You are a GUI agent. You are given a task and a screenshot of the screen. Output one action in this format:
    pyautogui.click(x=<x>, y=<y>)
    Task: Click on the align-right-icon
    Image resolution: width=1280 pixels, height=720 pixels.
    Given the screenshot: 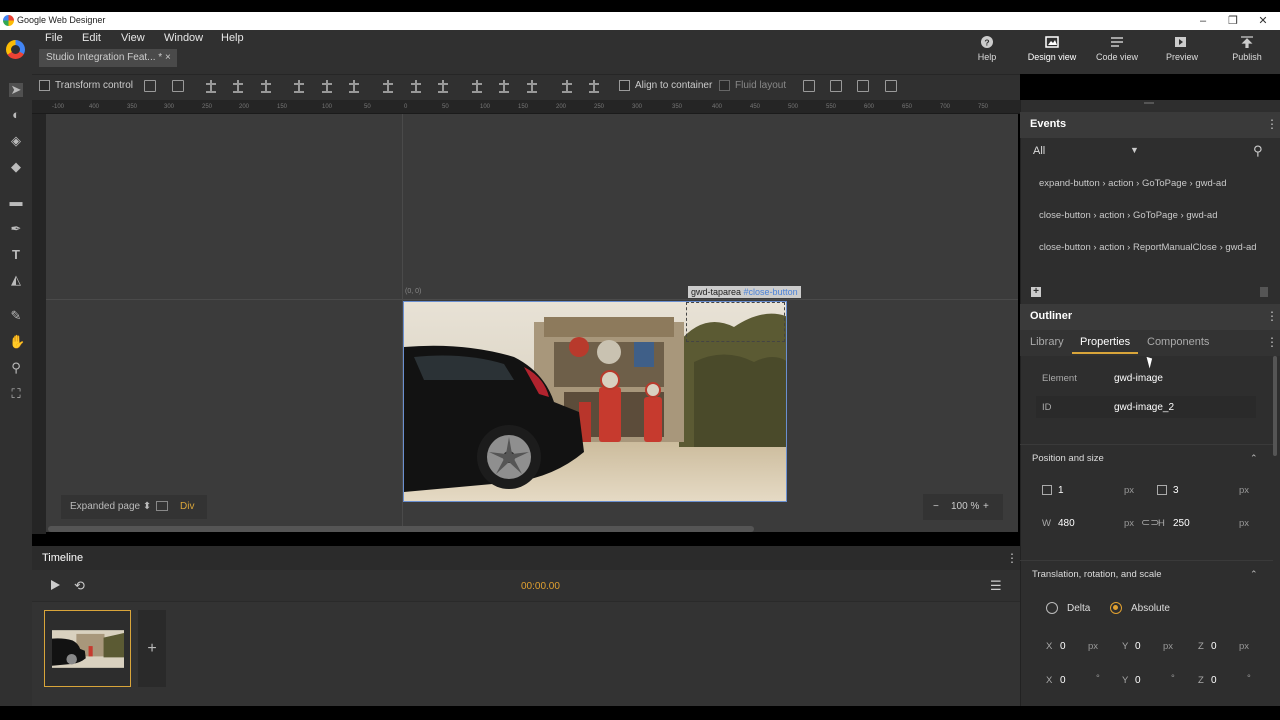 What is the action you would take?
    pyautogui.click(x=354, y=86)
    